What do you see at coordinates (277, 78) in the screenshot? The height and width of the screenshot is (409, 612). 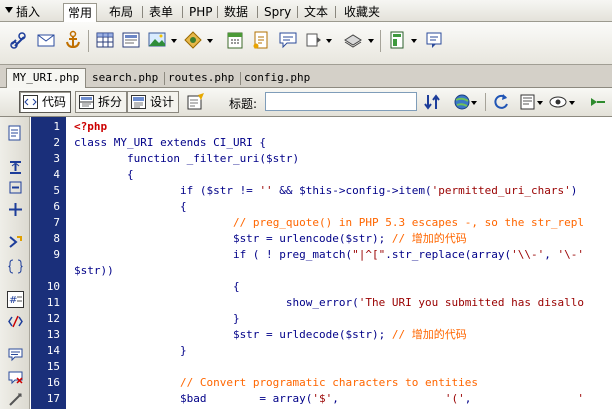 I see `doc-tab: config.php` at bounding box center [277, 78].